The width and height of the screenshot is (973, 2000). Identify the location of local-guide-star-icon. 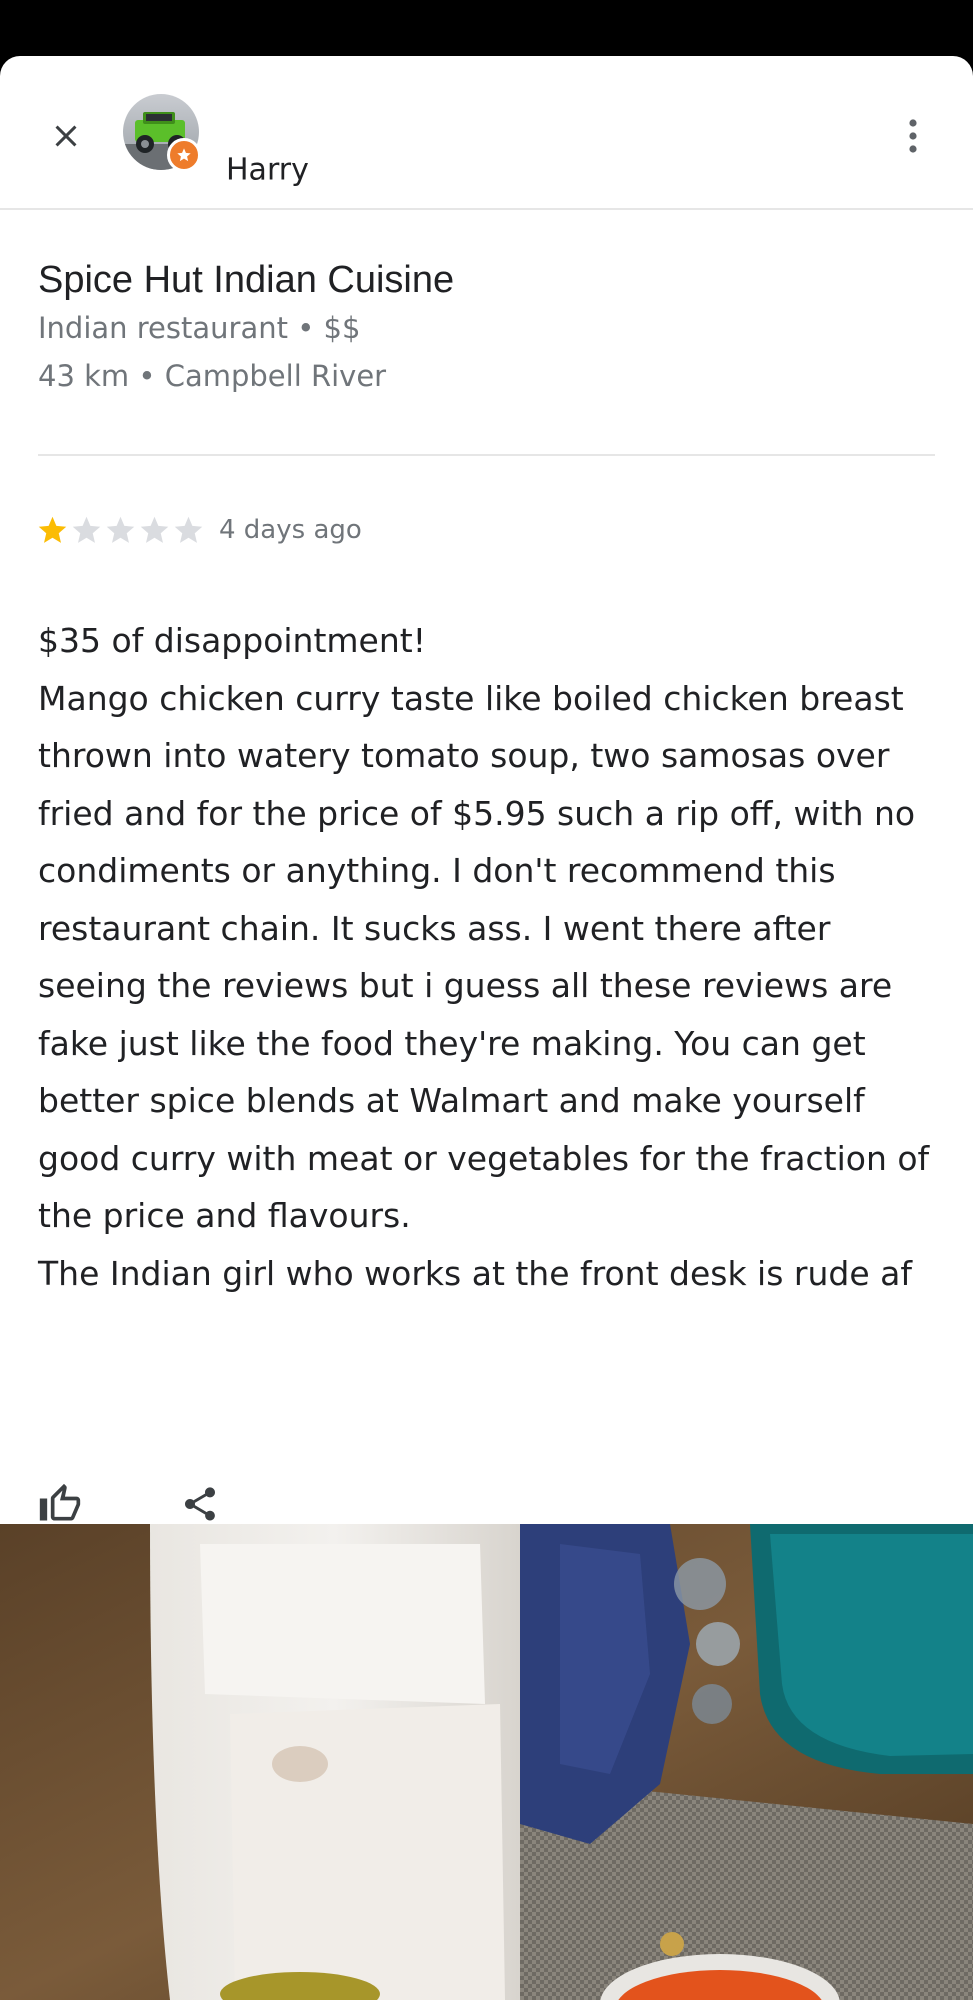
(184, 155).